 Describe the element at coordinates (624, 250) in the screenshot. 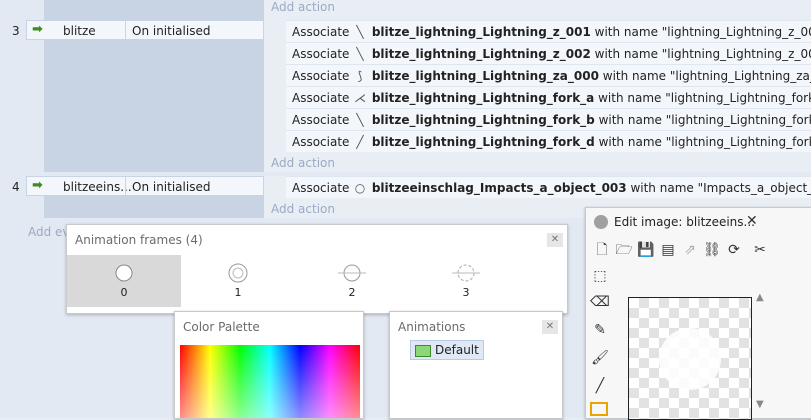

I see `open-icon: 🗁` at that location.